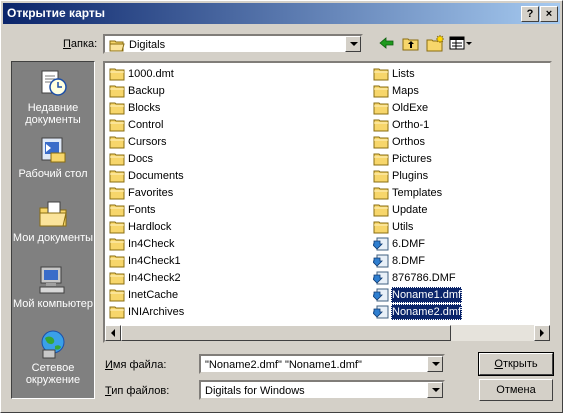 The image size is (563, 413). I want to click on file-name-combo: "Noname2.dmf" "Noname1.dmf", so click(322, 364).